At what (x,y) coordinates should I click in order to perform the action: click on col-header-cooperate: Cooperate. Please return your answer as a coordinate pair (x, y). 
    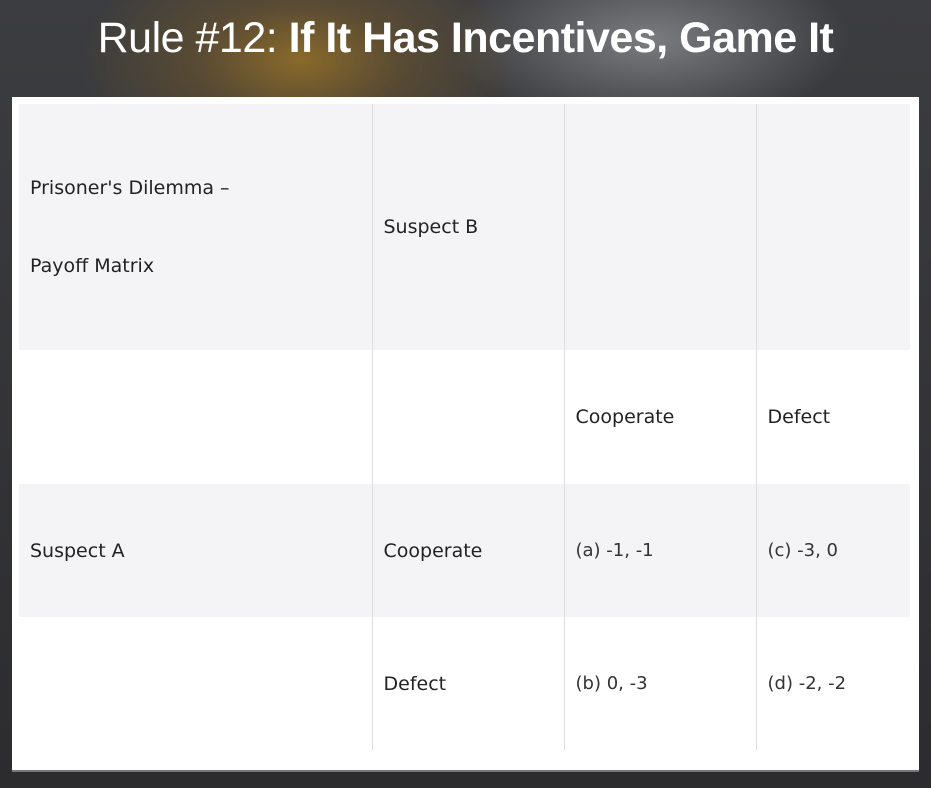
    Looking at the image, I should click on (659, 417).